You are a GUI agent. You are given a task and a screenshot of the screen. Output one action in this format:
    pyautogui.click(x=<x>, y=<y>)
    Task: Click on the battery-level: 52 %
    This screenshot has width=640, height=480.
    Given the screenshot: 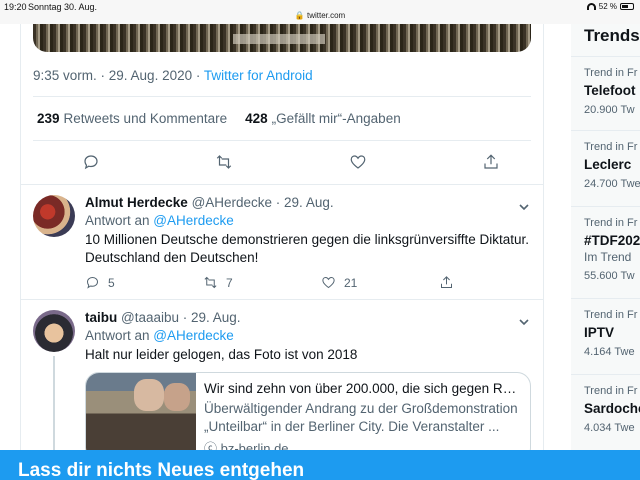 What is the action you would take?
    pyautogui.click(x=607, y=6)
    